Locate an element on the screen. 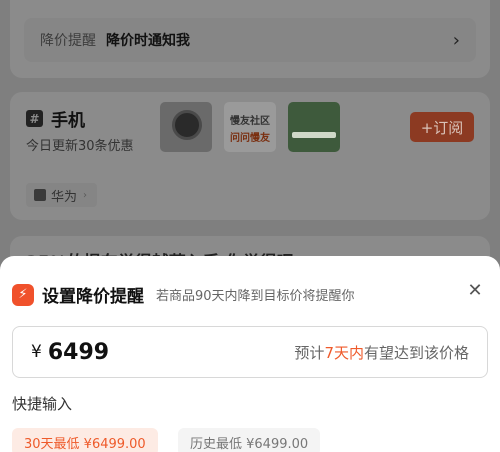 Image resolution: width=500 pixels, height=452 pixels. brand-chip: 华为 › is located at coordinates (62, 195).